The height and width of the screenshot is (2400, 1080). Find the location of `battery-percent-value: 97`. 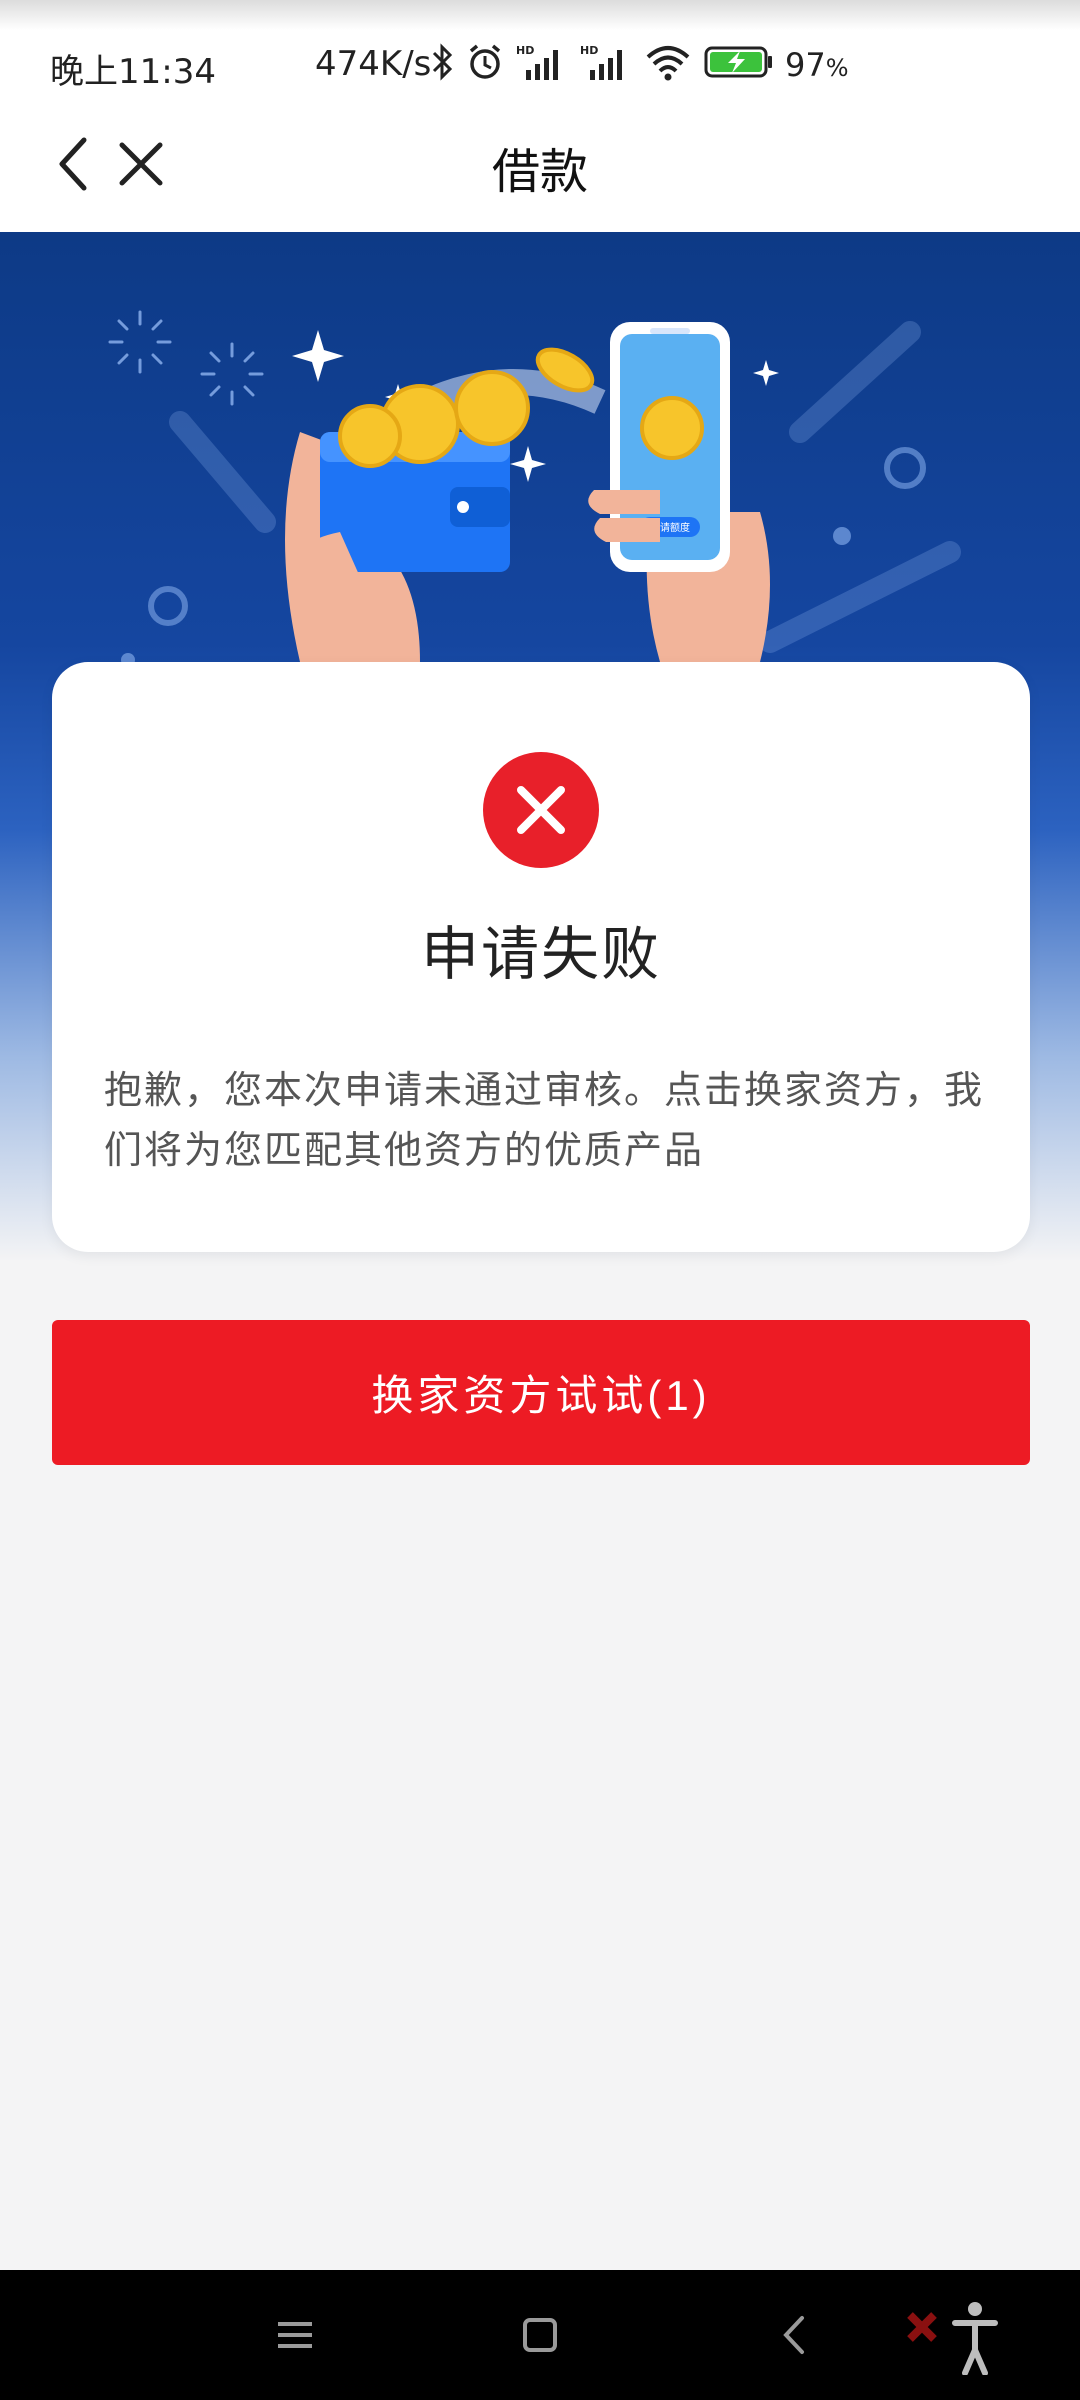

battery-percent-value: 97 is located at coordinates (805, 65).